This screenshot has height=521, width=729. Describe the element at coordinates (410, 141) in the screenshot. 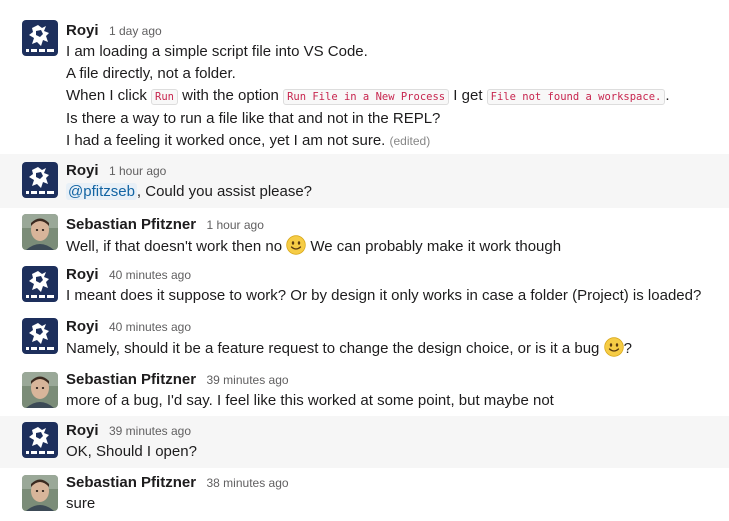

I see `edited-label: (edited)` at that location.